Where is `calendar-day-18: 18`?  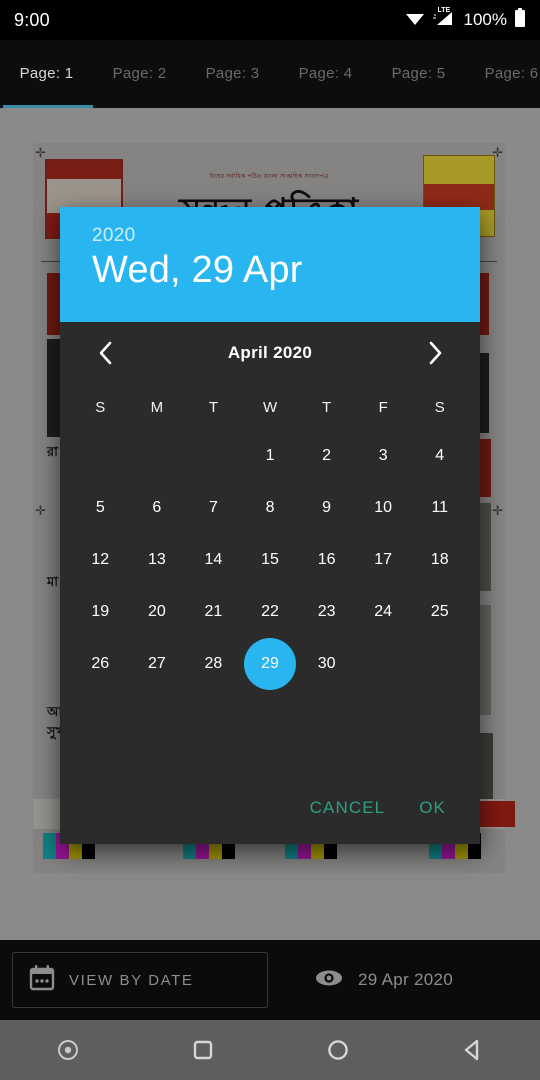 calendar-day-18: 18 is located at coordinates (439, 560).